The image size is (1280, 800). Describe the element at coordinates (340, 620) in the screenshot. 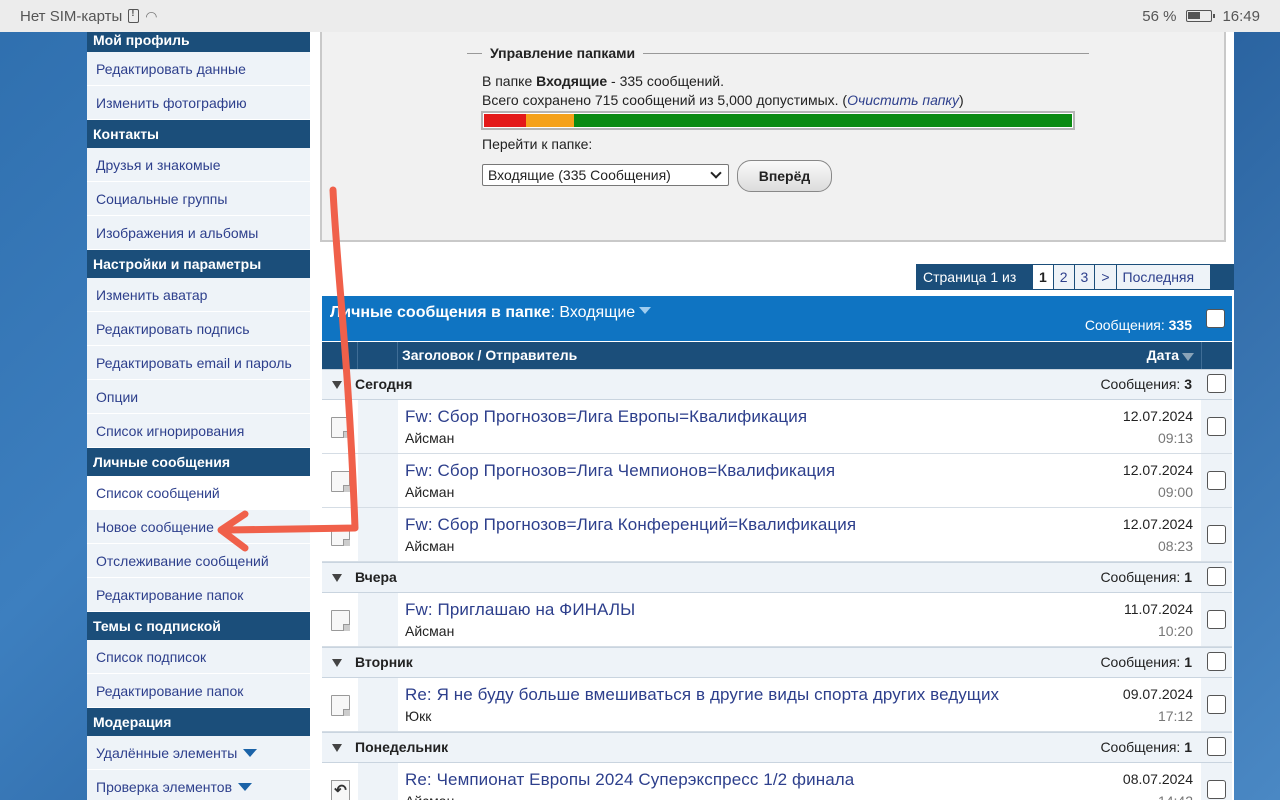

I see `document-icon` at that location.